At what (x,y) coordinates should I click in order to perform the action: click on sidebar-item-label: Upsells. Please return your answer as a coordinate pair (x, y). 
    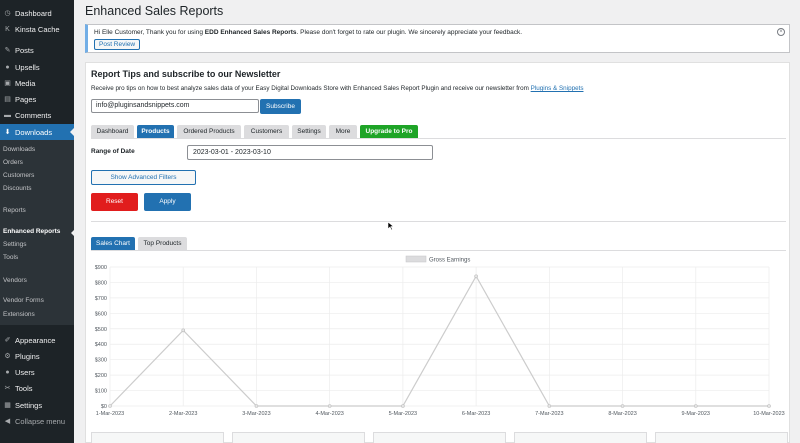
    Looking at the image, I should click on (27, 67).